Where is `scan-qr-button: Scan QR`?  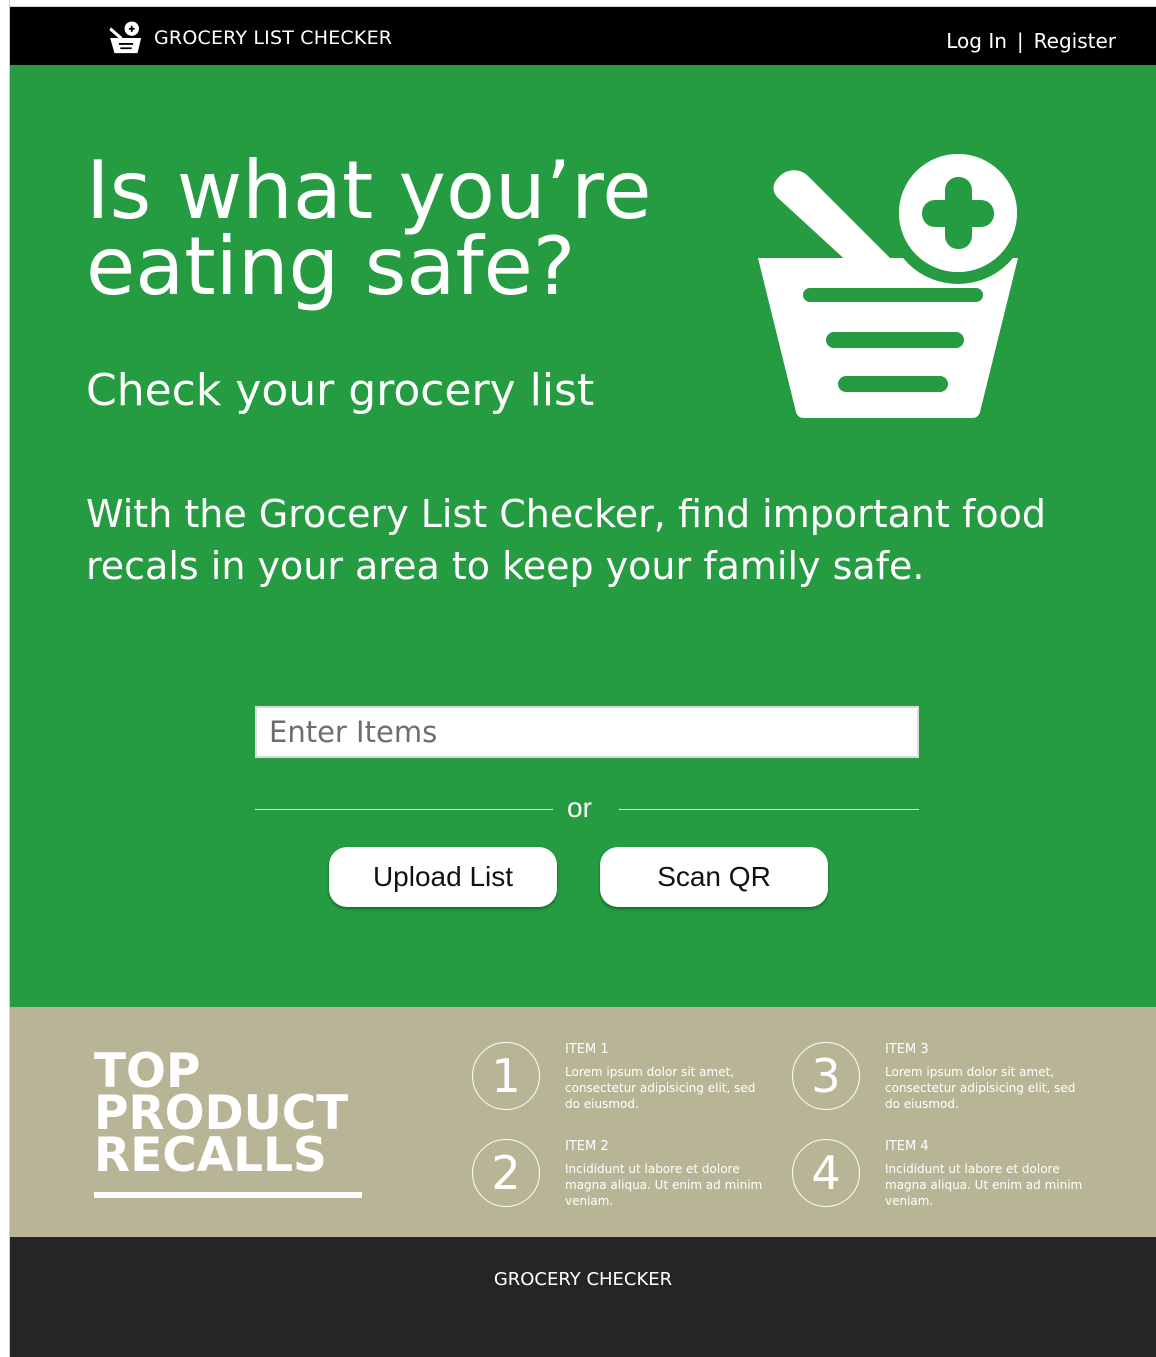
scan-qr-button: Scan QR is located at coordinates (714, 877).